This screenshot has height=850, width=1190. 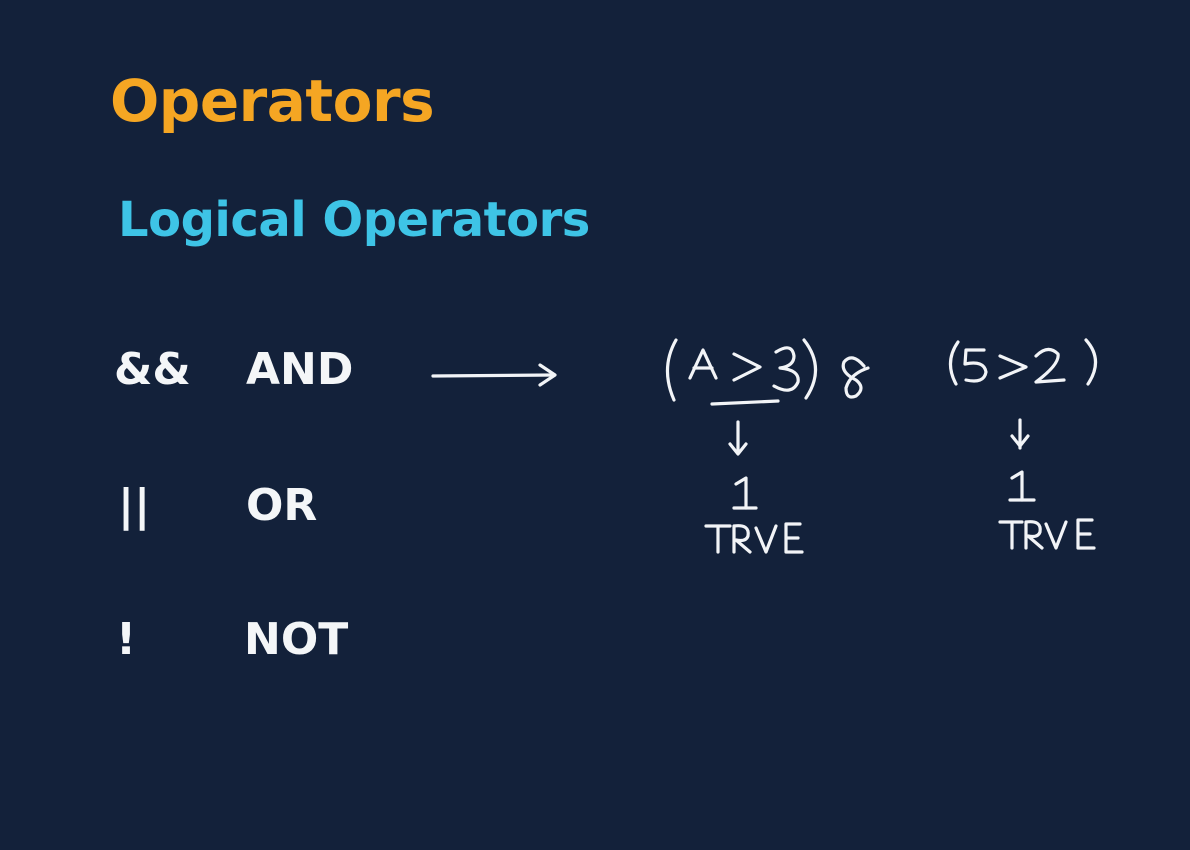 What do you see at coordinates (754, 487) in the screenshot?
I see `result-left` at bounding box center [754, 487].